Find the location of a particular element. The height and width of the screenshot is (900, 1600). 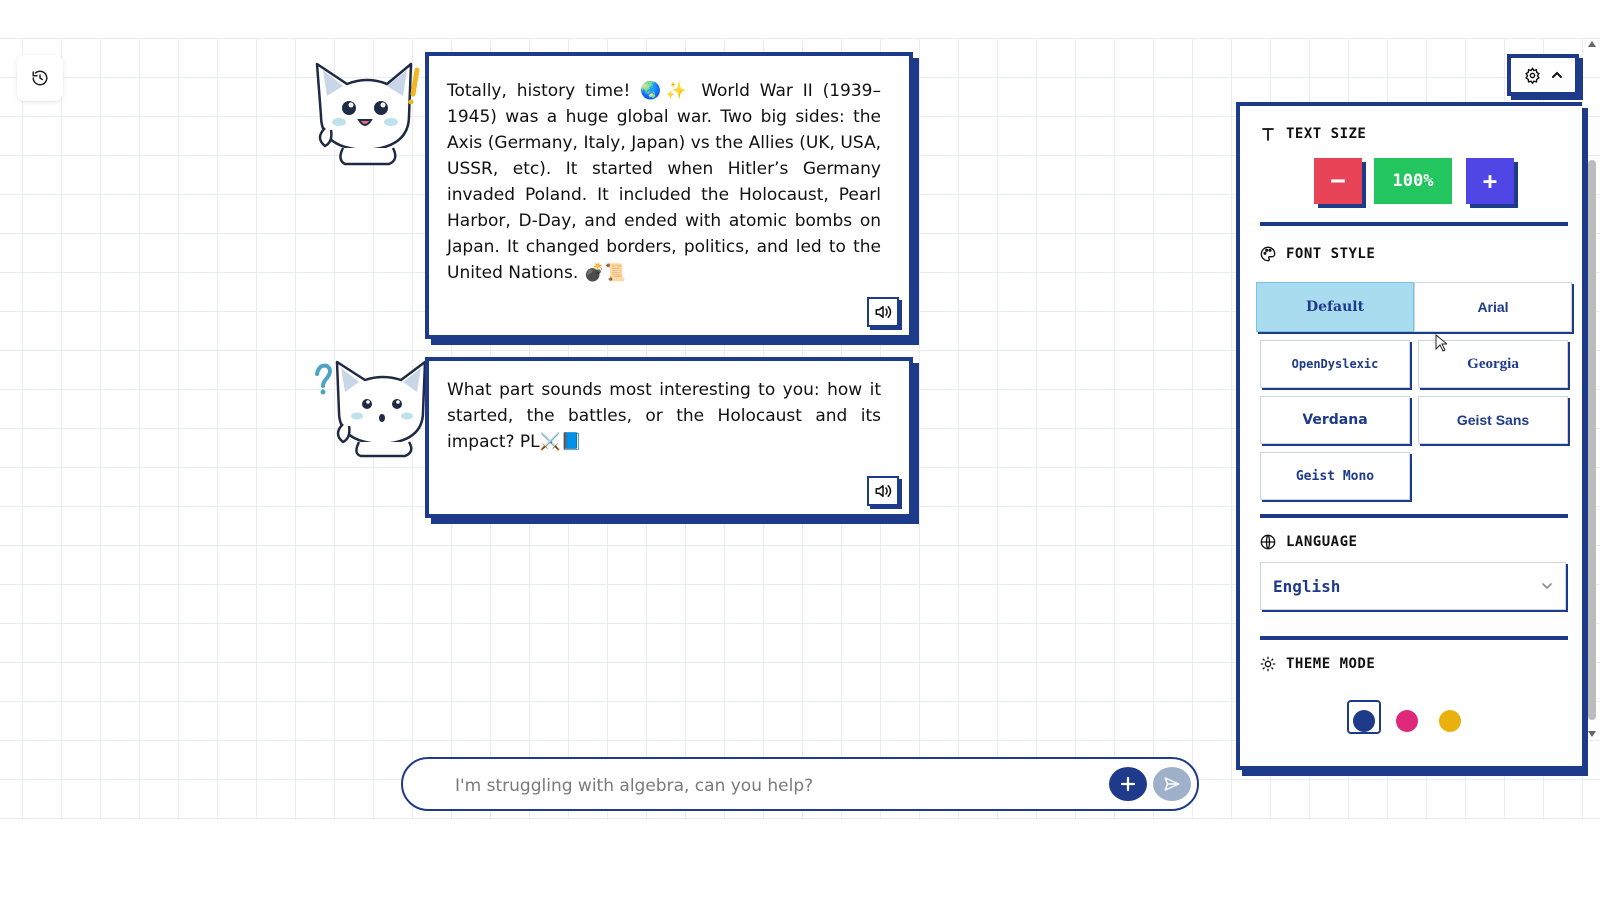

language-value: English is located at coordinates (1307, 586).